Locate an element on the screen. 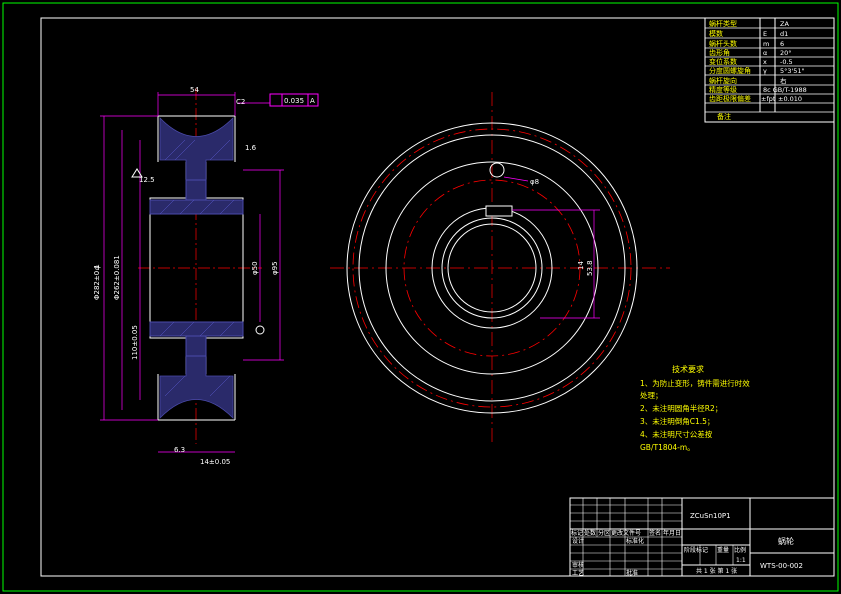 This screenshot has height=594, width=841. tb-role: 设计 is located at coordinates (578, 541).